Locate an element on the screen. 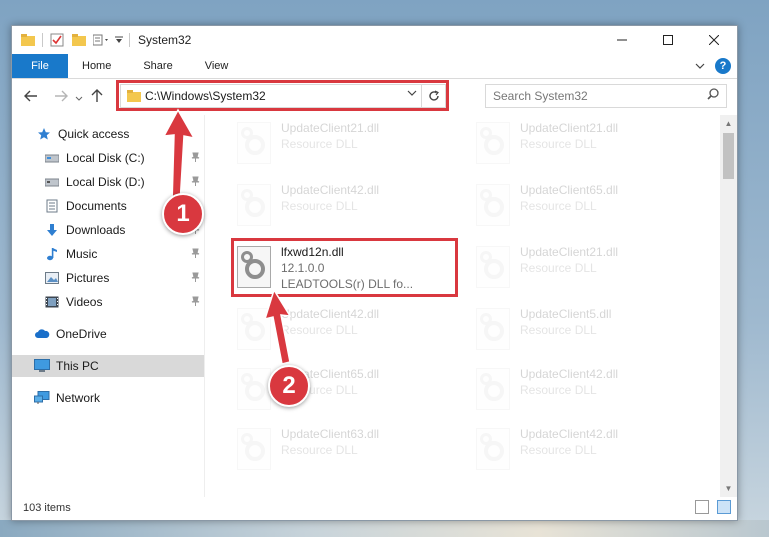 The width and height of the screenshot is (769, 537). scrollbar-thumb is located at coordinates (728, 156).